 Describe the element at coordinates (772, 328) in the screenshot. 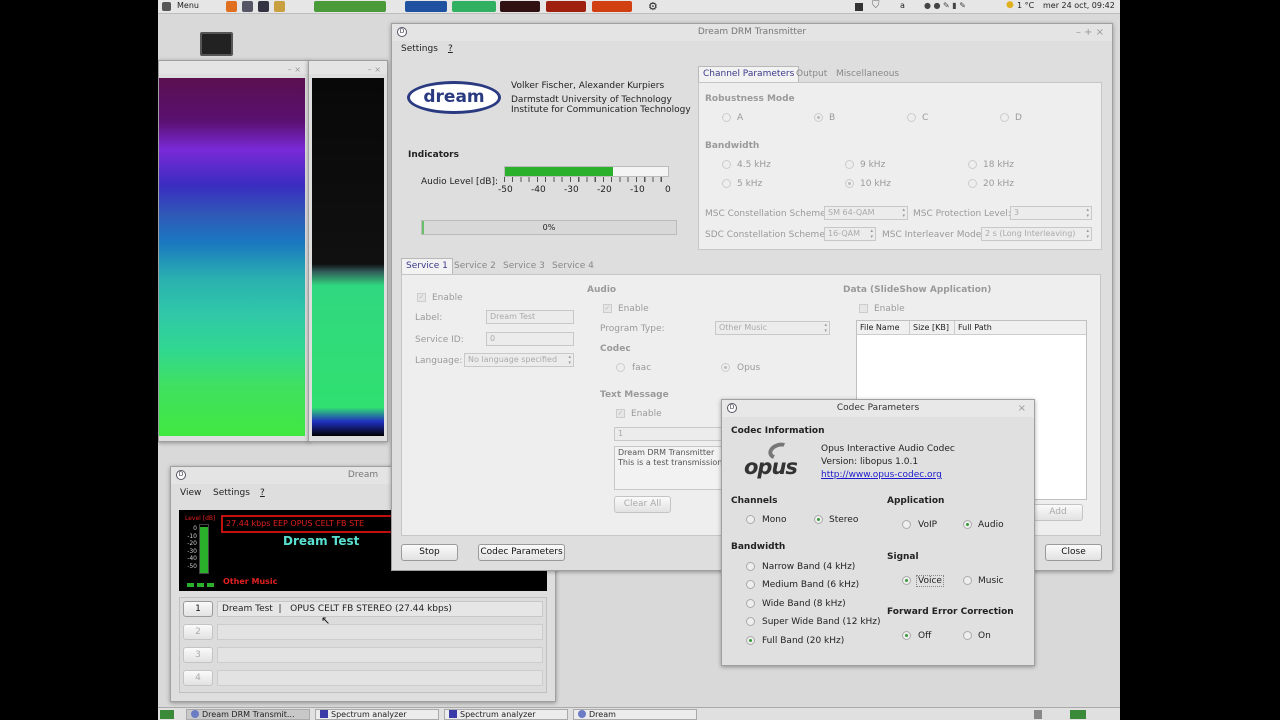

I see `program-type-select: Other Music` at that location.